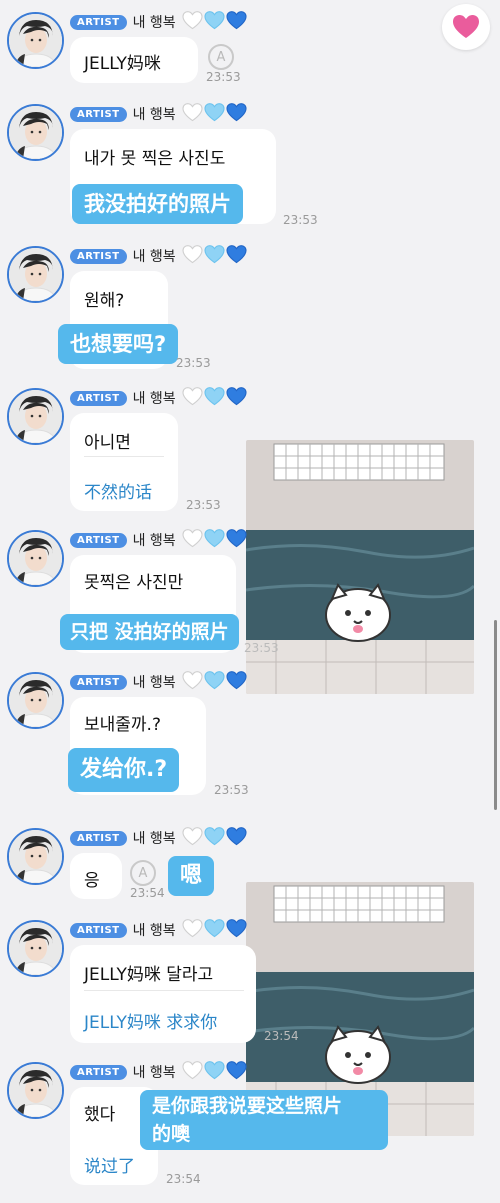  What do you see at coordinates (124, 770) in the screenshot?
I see `translation-sticker: 发给你.?` at bounding box center [124, 770].